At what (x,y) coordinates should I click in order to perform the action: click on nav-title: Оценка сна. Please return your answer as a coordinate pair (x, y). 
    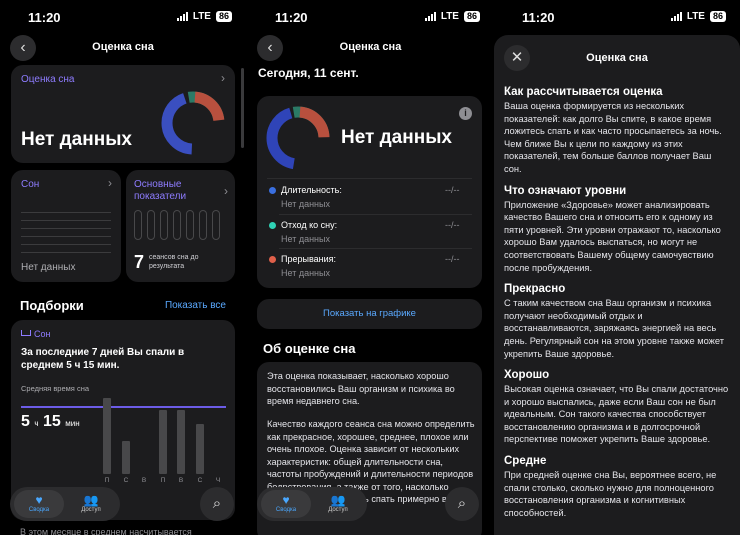
    Looking at the image, I should click on (370, 47).